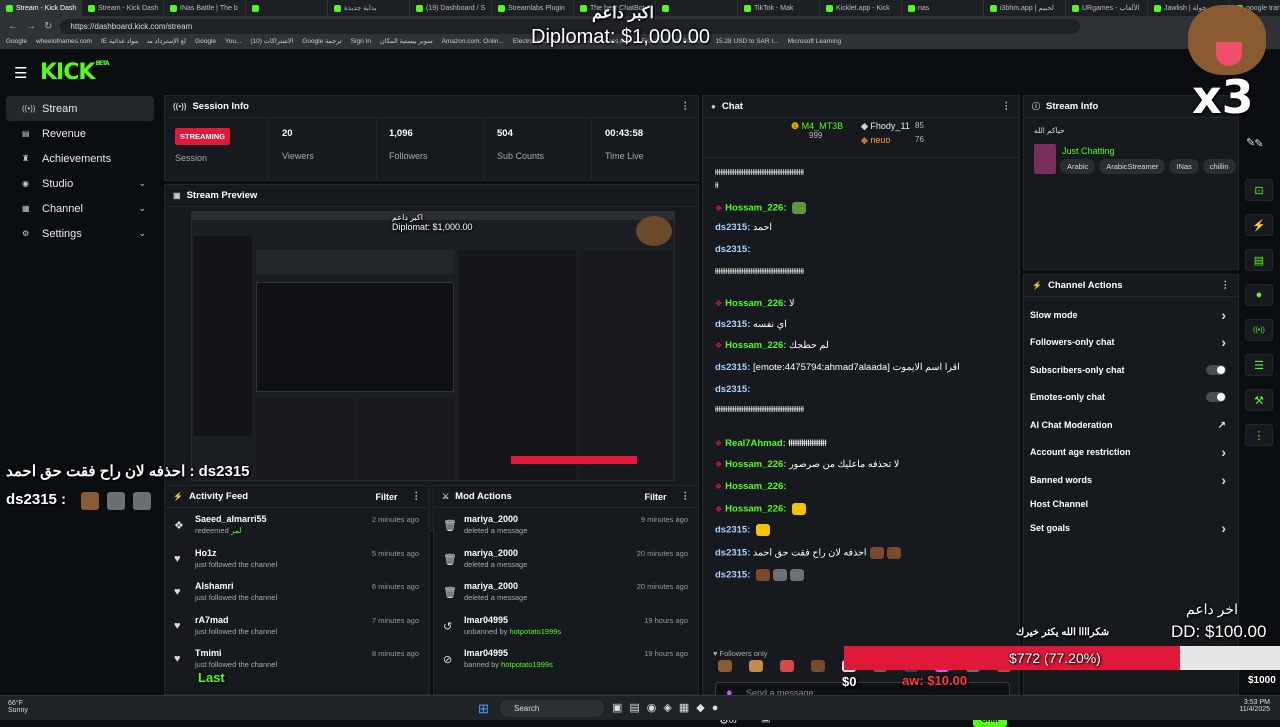 The width and height of the screenshot is (1280, 727). What do you see at coordinates (1259, 190) in the screenshot?
I see `rail-scan-icon: ⊡` at bounding box center [1259, 190].